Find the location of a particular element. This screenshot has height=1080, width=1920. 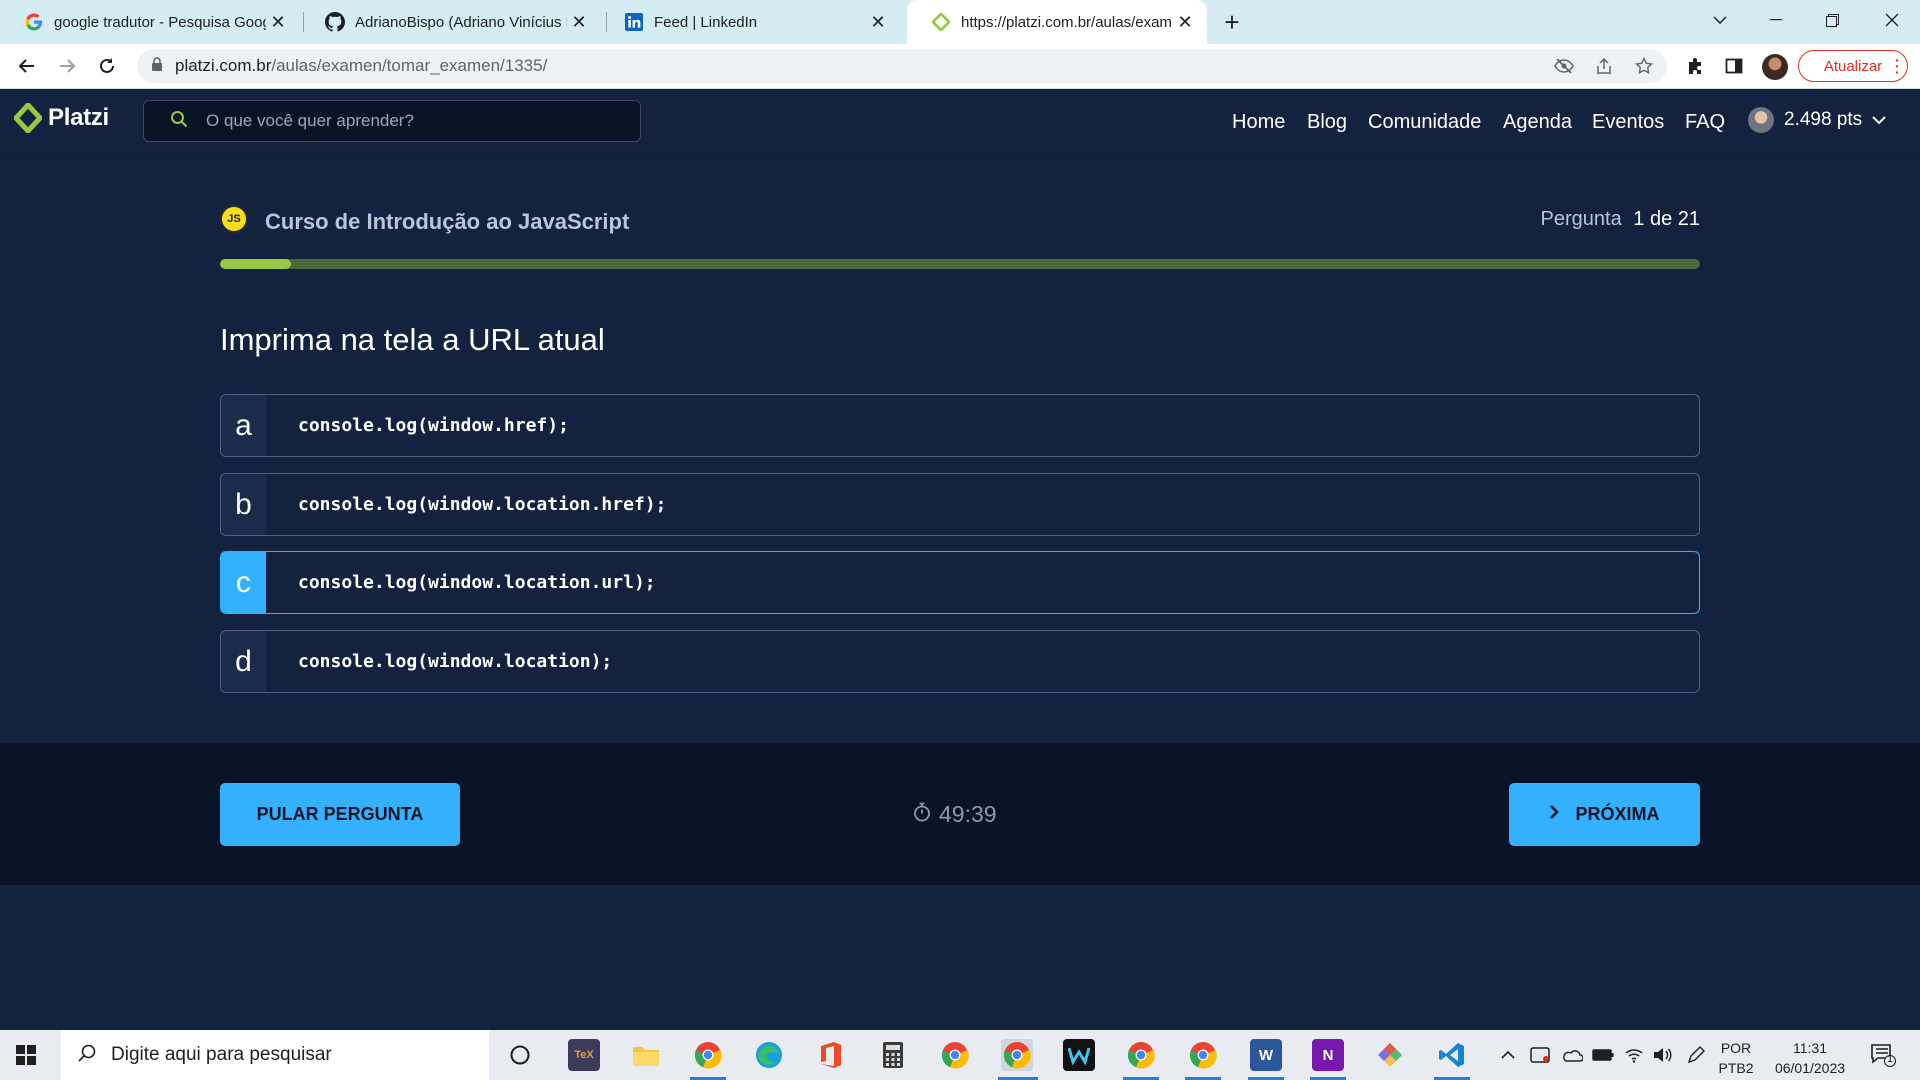

share-icon is located at coordinates (1604, 66).